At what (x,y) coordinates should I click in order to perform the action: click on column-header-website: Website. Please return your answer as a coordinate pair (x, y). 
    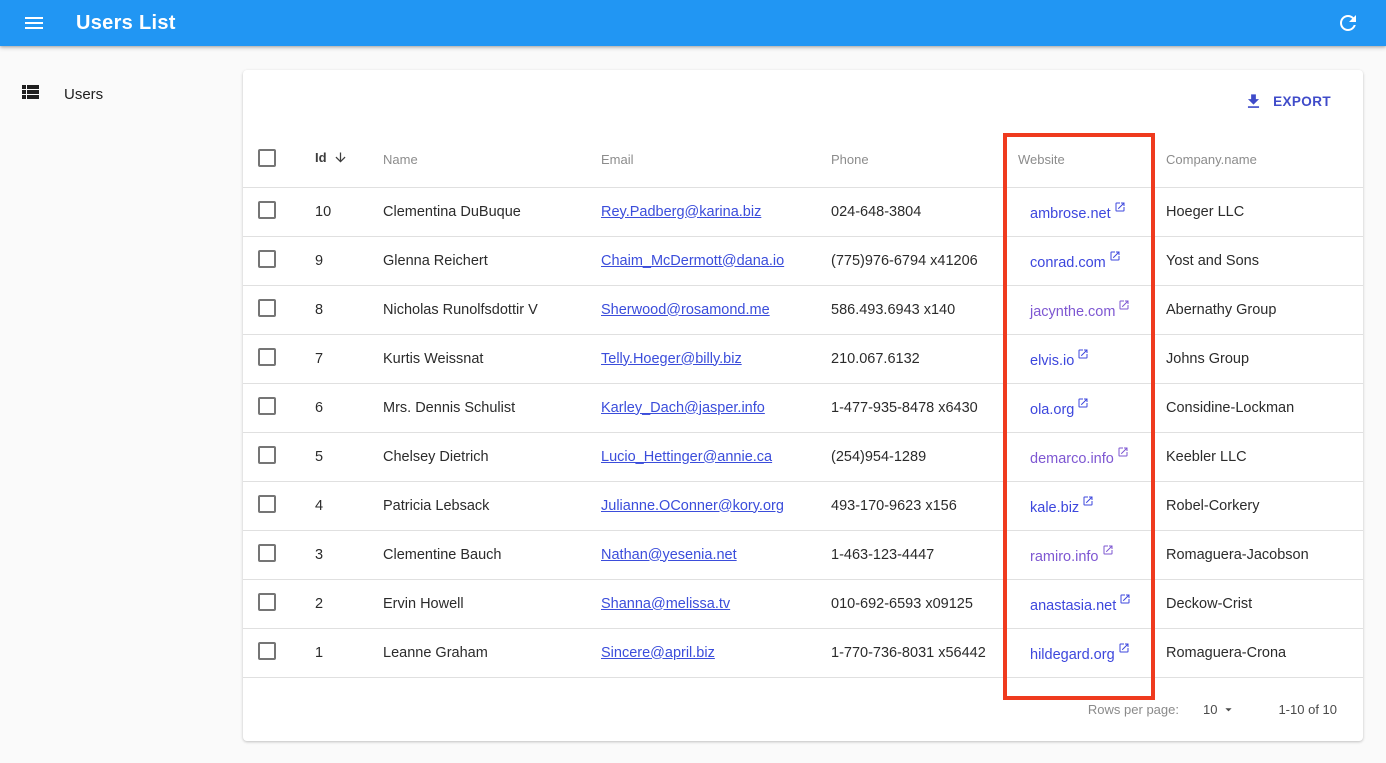
    Looking at the image, I should click on (1078, 160).